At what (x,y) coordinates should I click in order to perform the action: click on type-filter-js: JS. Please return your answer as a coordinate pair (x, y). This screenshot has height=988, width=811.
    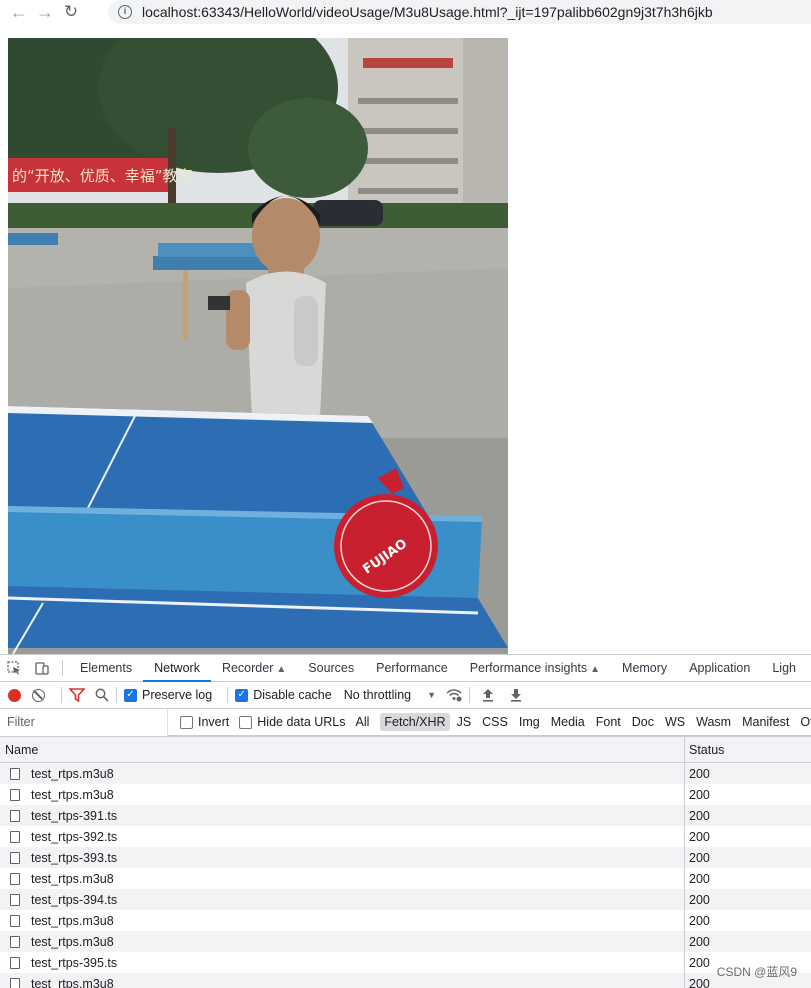
    Looking at the image, I should click on (464, 722).